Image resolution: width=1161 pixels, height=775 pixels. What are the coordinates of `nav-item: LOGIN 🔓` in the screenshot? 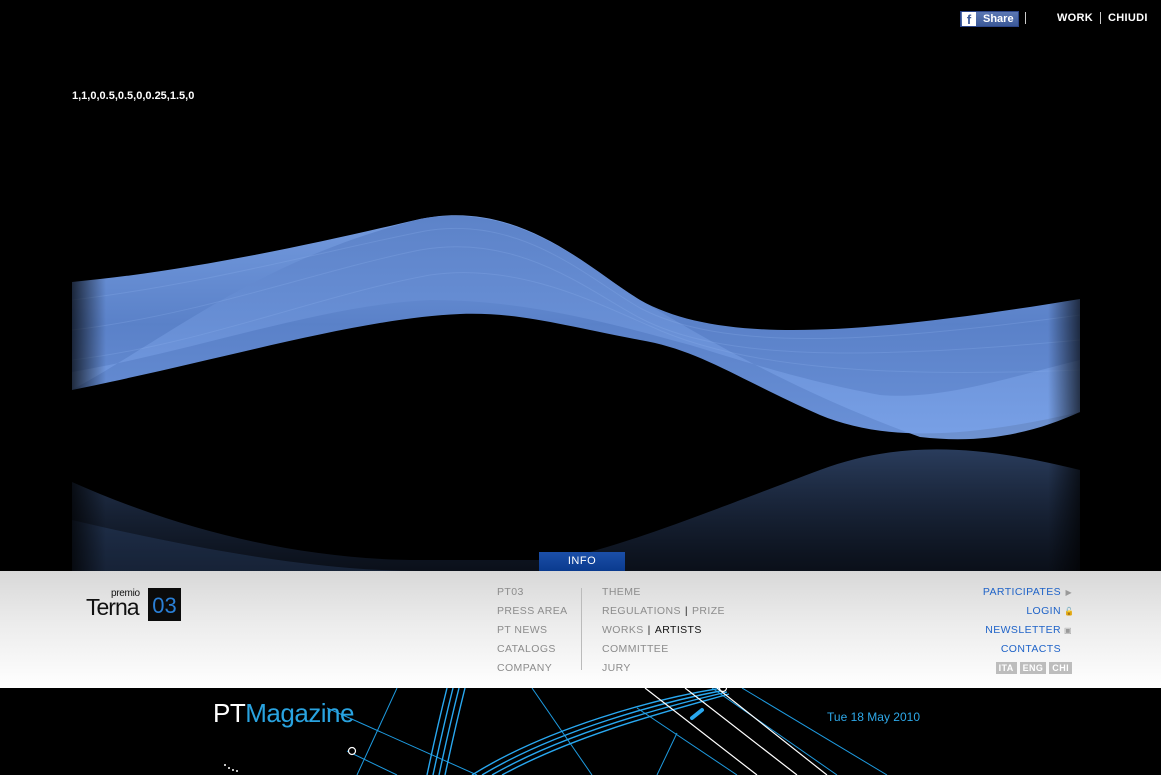 It's located at (1029, 614).